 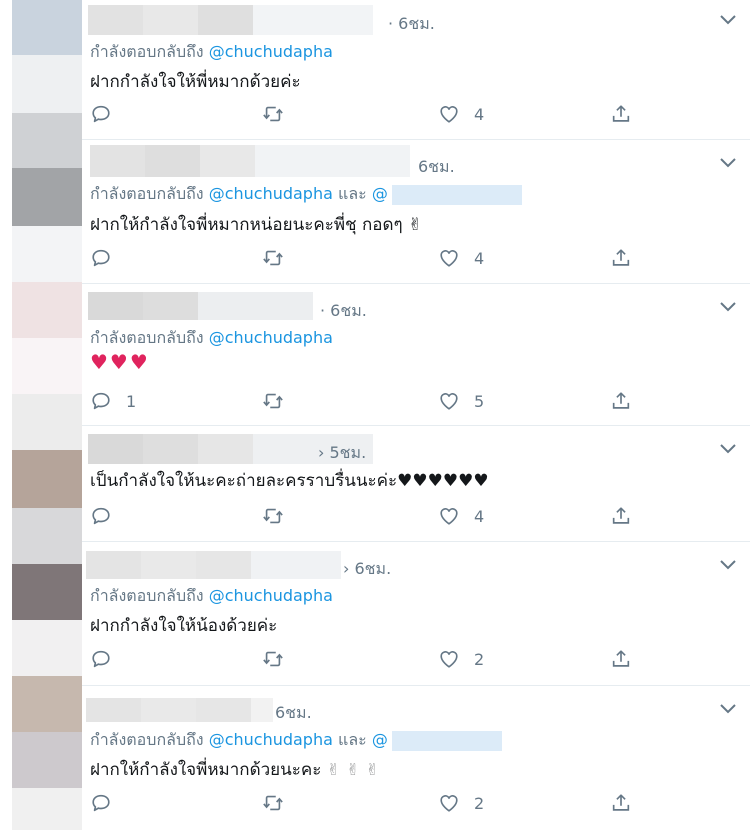 I want to click on tweet-timestamp: › 5ชม., so click(x=342, y=453).